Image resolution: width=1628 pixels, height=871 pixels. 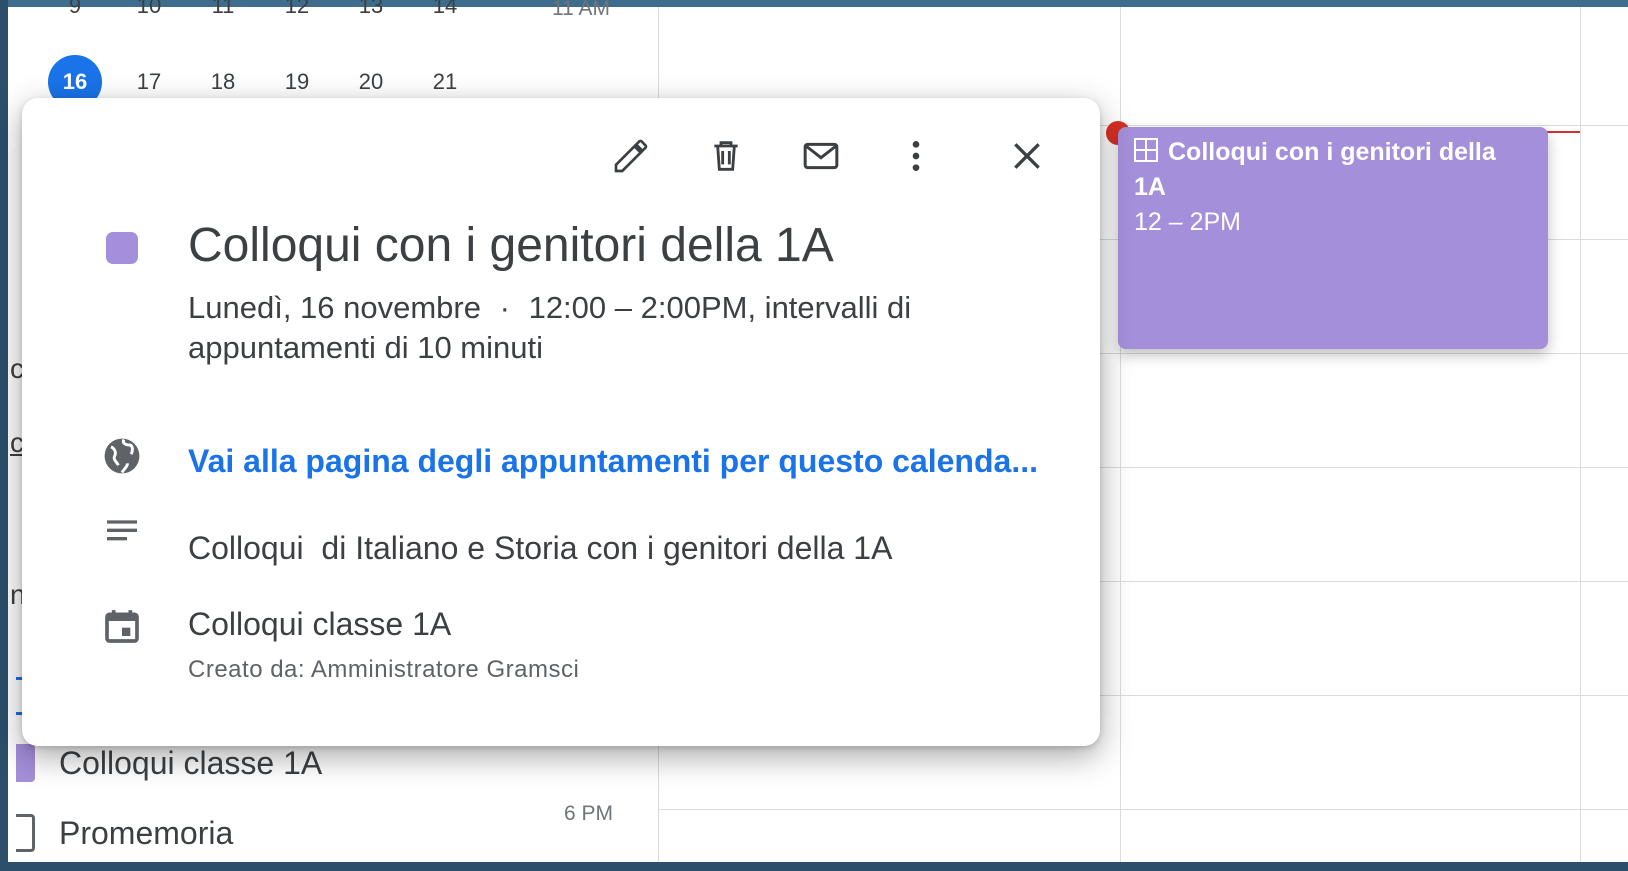 I want to click on calendar-name: Colloqui classe 1A, so click(x=320, y=624).